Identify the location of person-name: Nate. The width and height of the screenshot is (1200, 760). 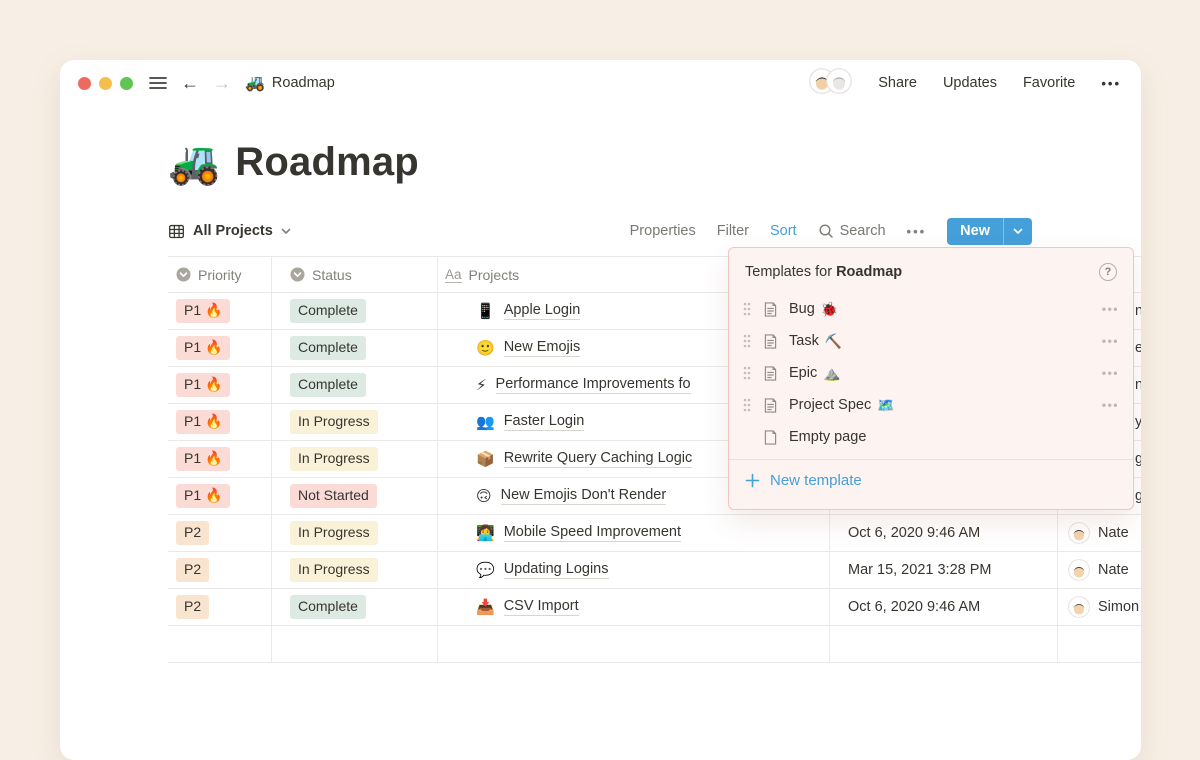
(1113, 570).